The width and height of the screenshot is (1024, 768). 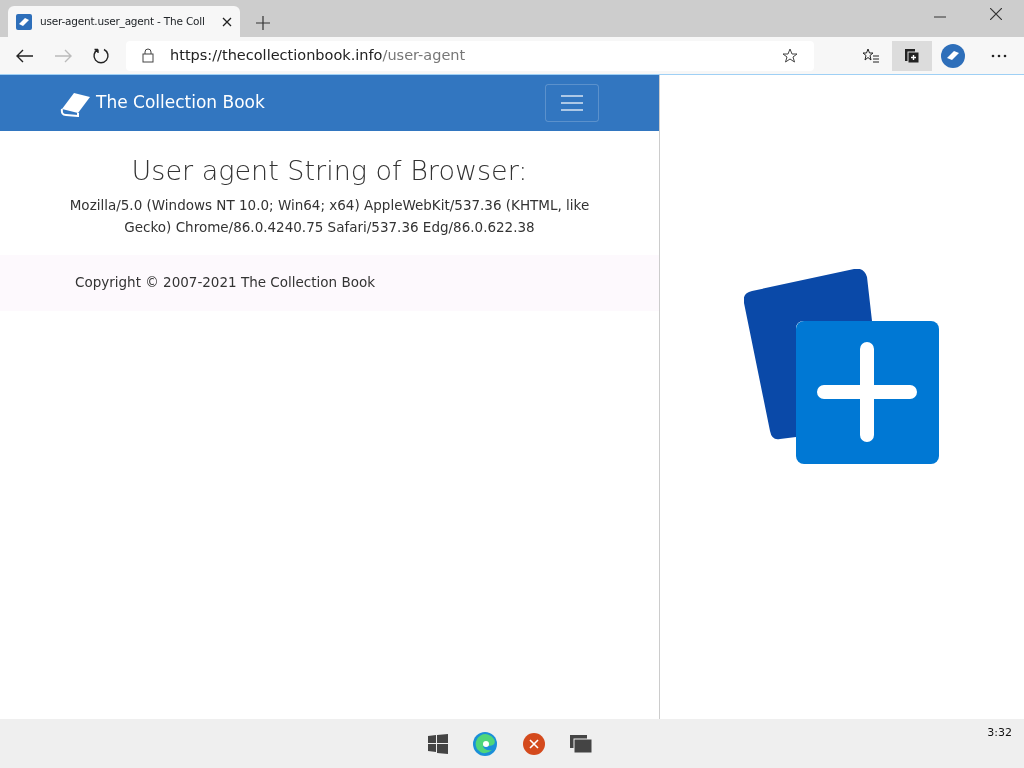 I want to click on copyright-text: Copyright © 2007-2021 The Collection Book, so click(x=225, y=283).